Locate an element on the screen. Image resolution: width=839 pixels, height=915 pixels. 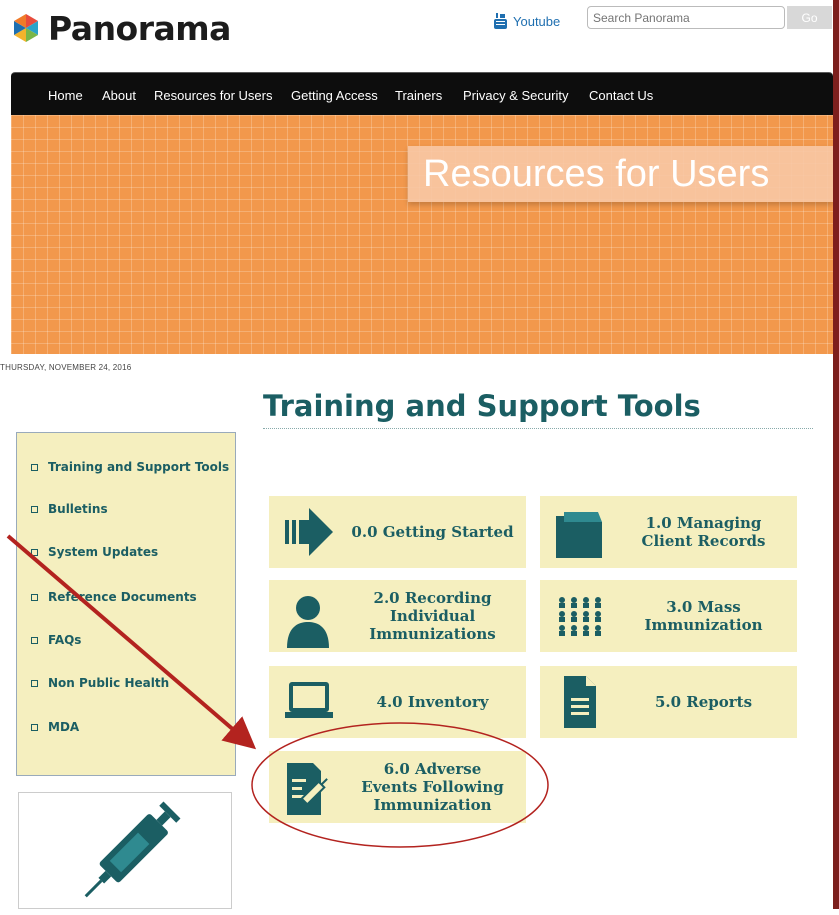
sidebar-item-reference-documents: Reference Documents is located at coordinates (114, 597).